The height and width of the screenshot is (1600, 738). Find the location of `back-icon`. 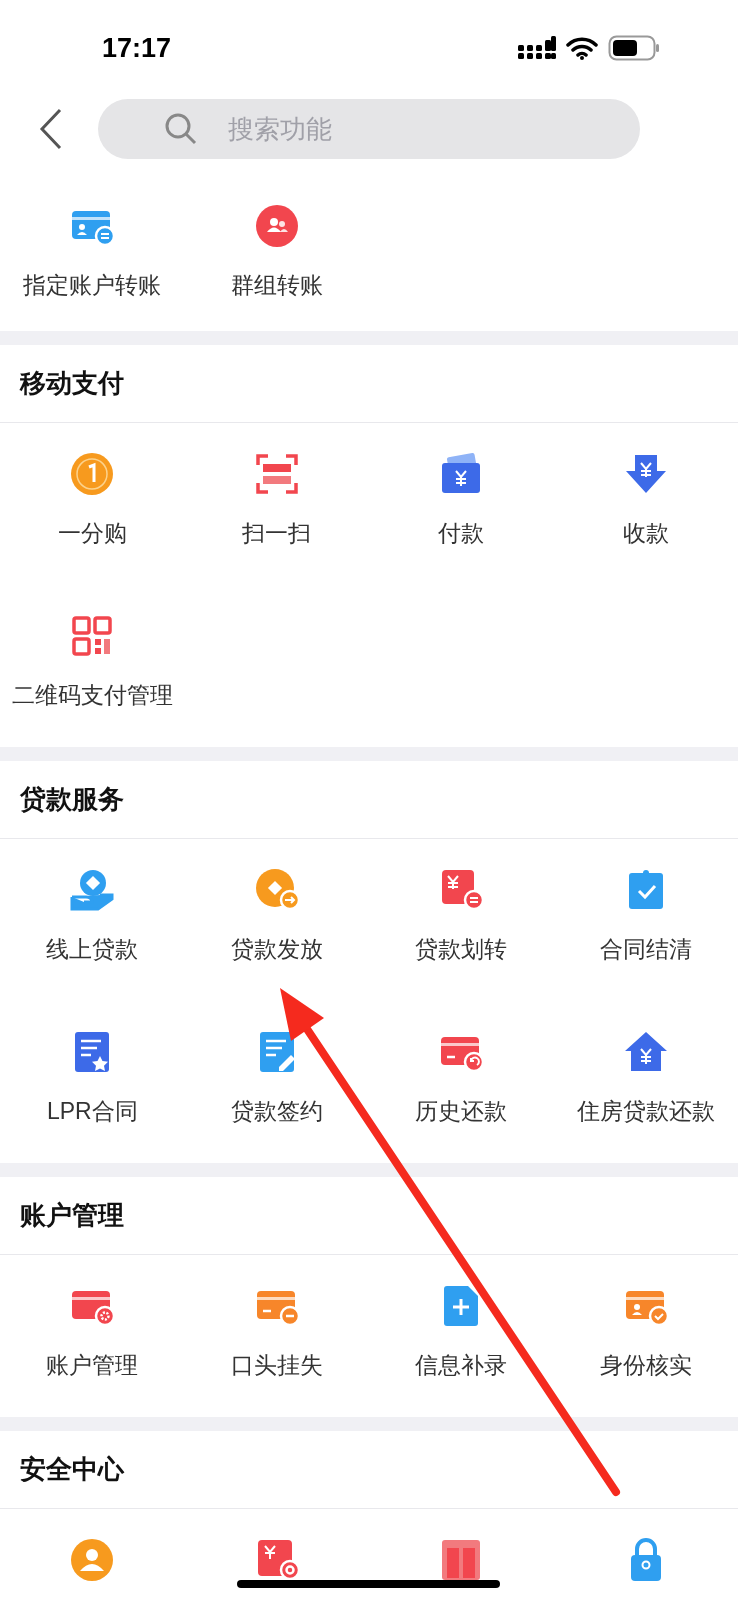

back-icon is located at coordinates (51, 129).